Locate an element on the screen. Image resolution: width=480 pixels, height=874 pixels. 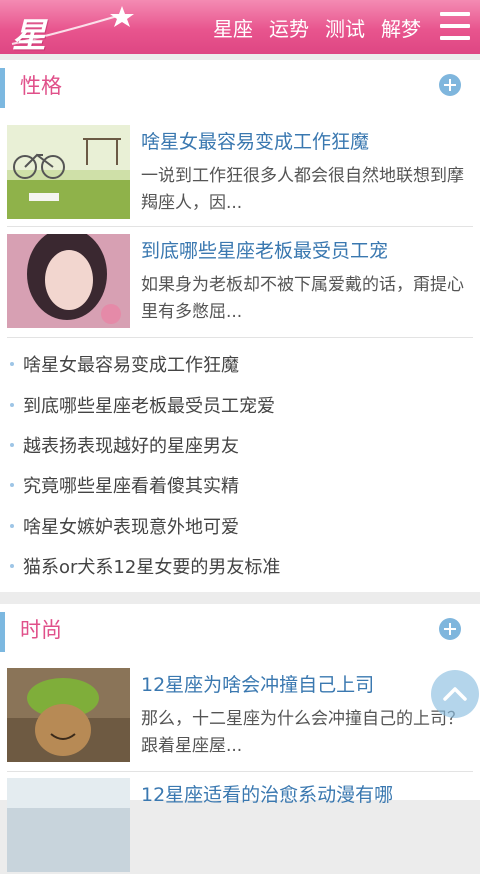
section-header: 时尚 is located at coordinates (240, 630).